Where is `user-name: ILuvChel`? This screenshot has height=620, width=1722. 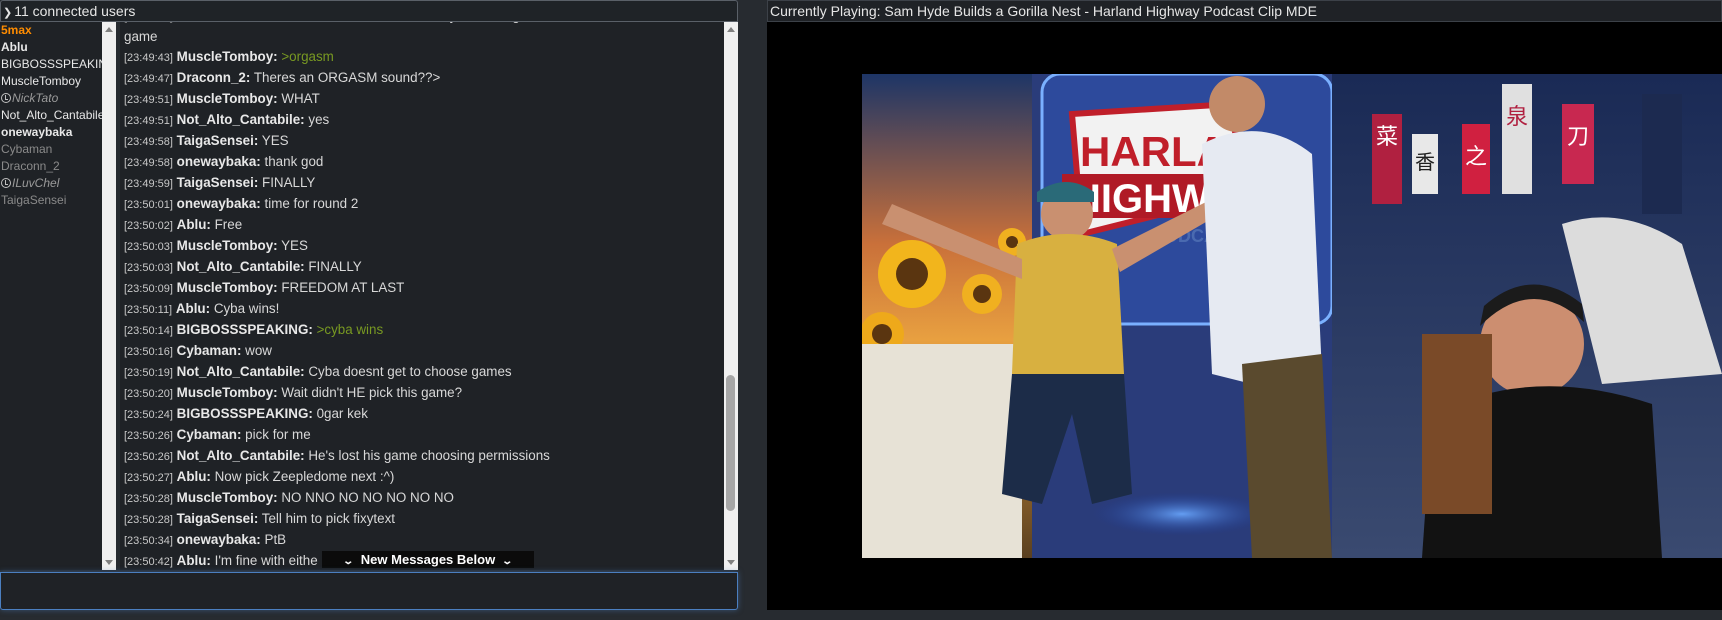 user-name: ILuvChel is located at coordinates (36, 183).